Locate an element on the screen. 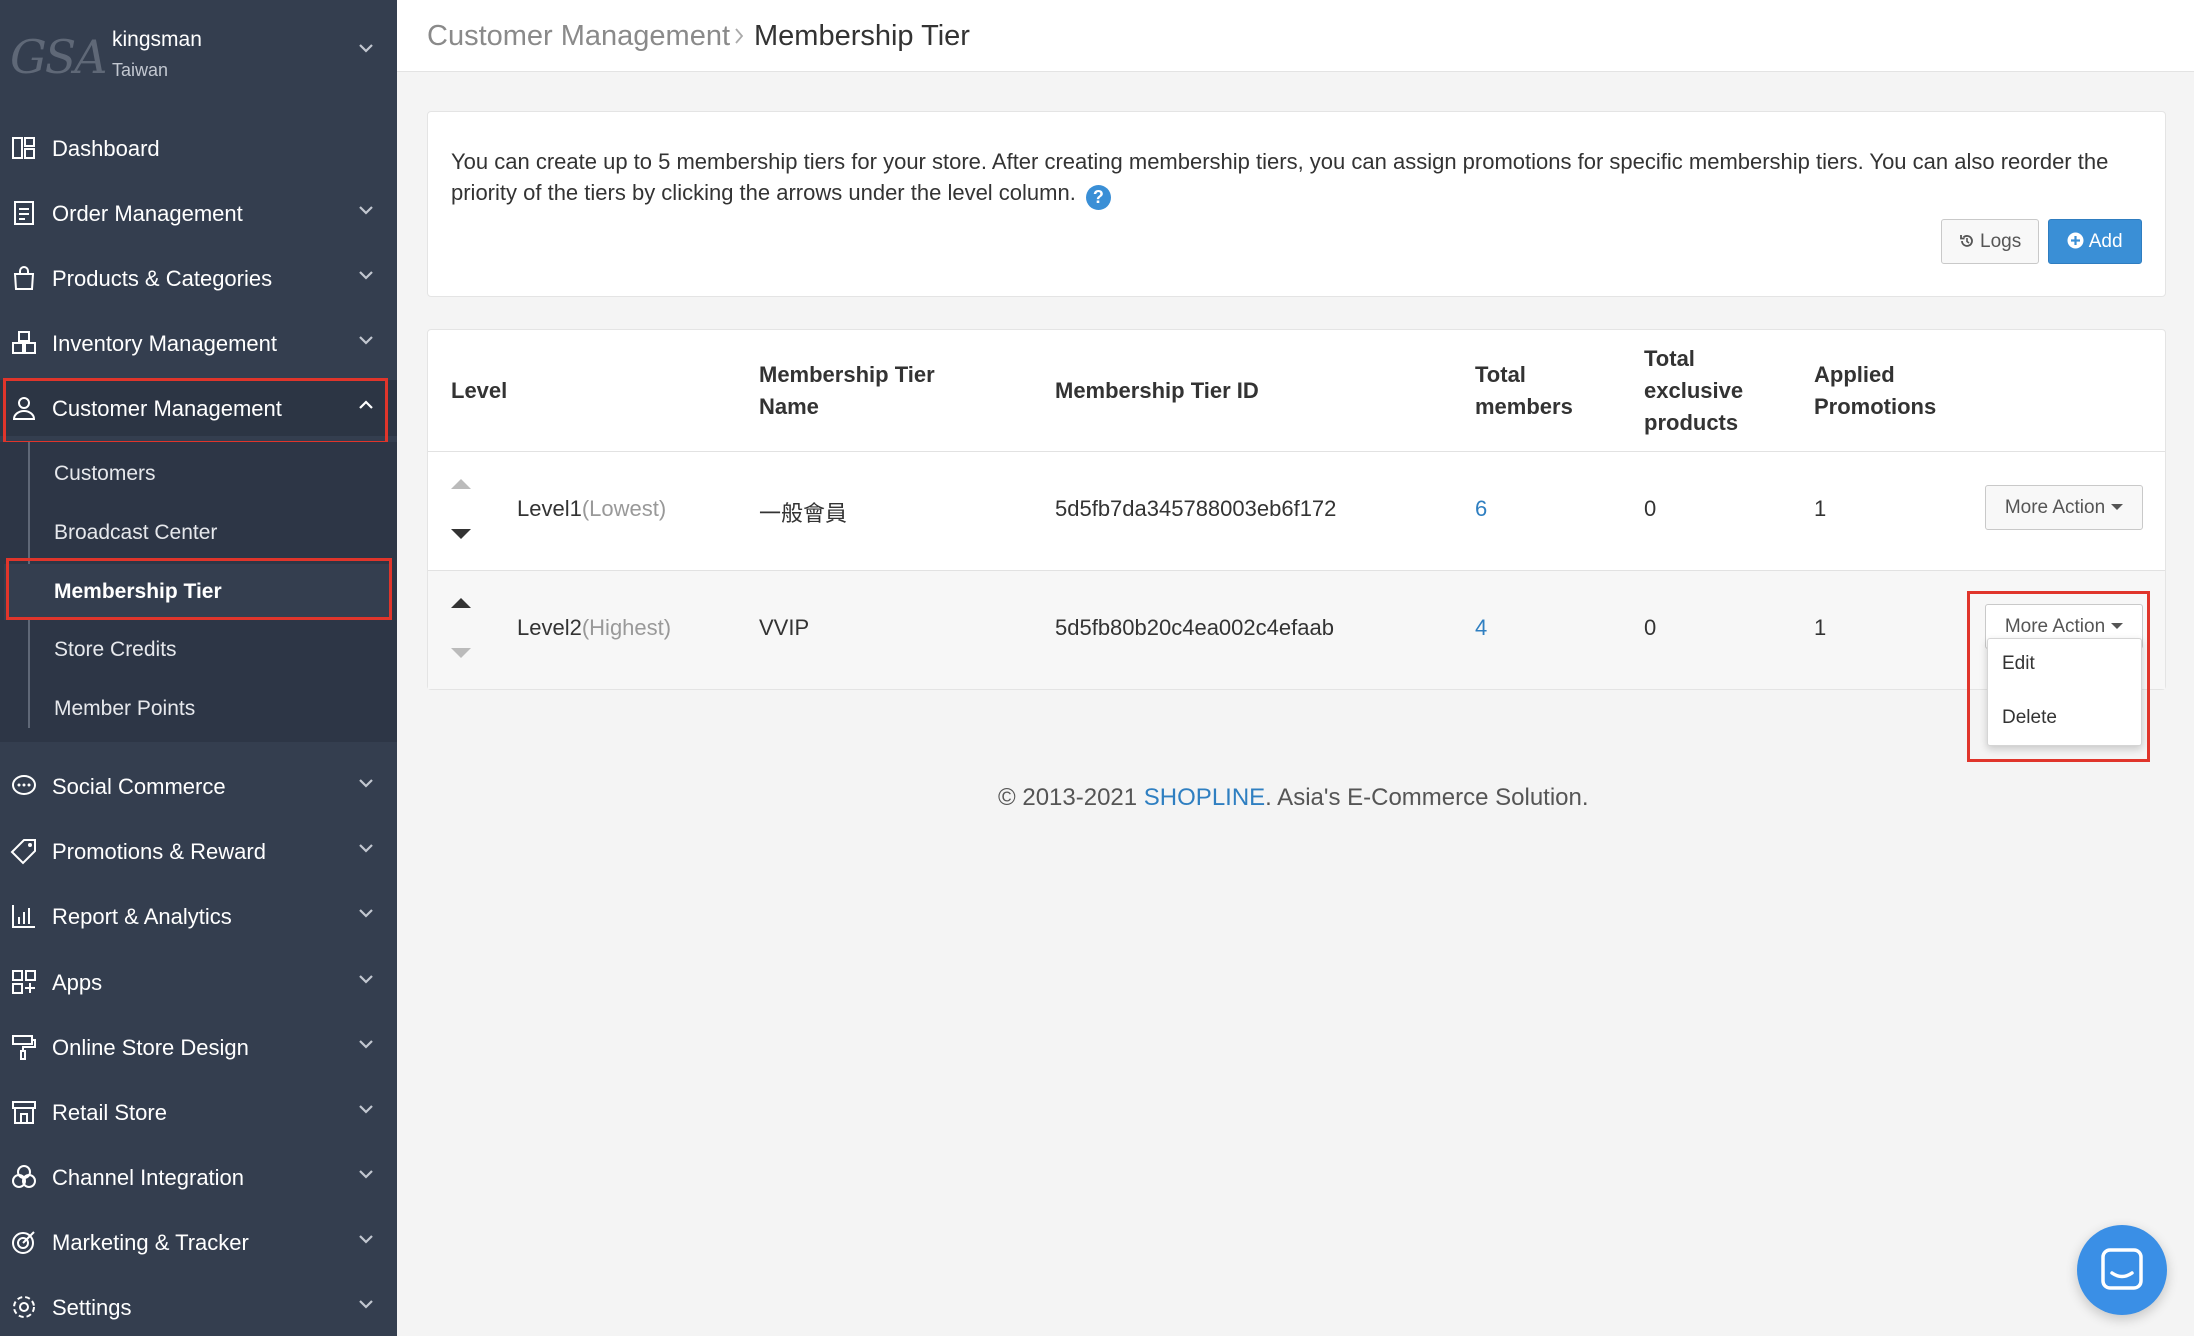  sidebar-subitem-label: Member Points is located at coordinates (125, 708).